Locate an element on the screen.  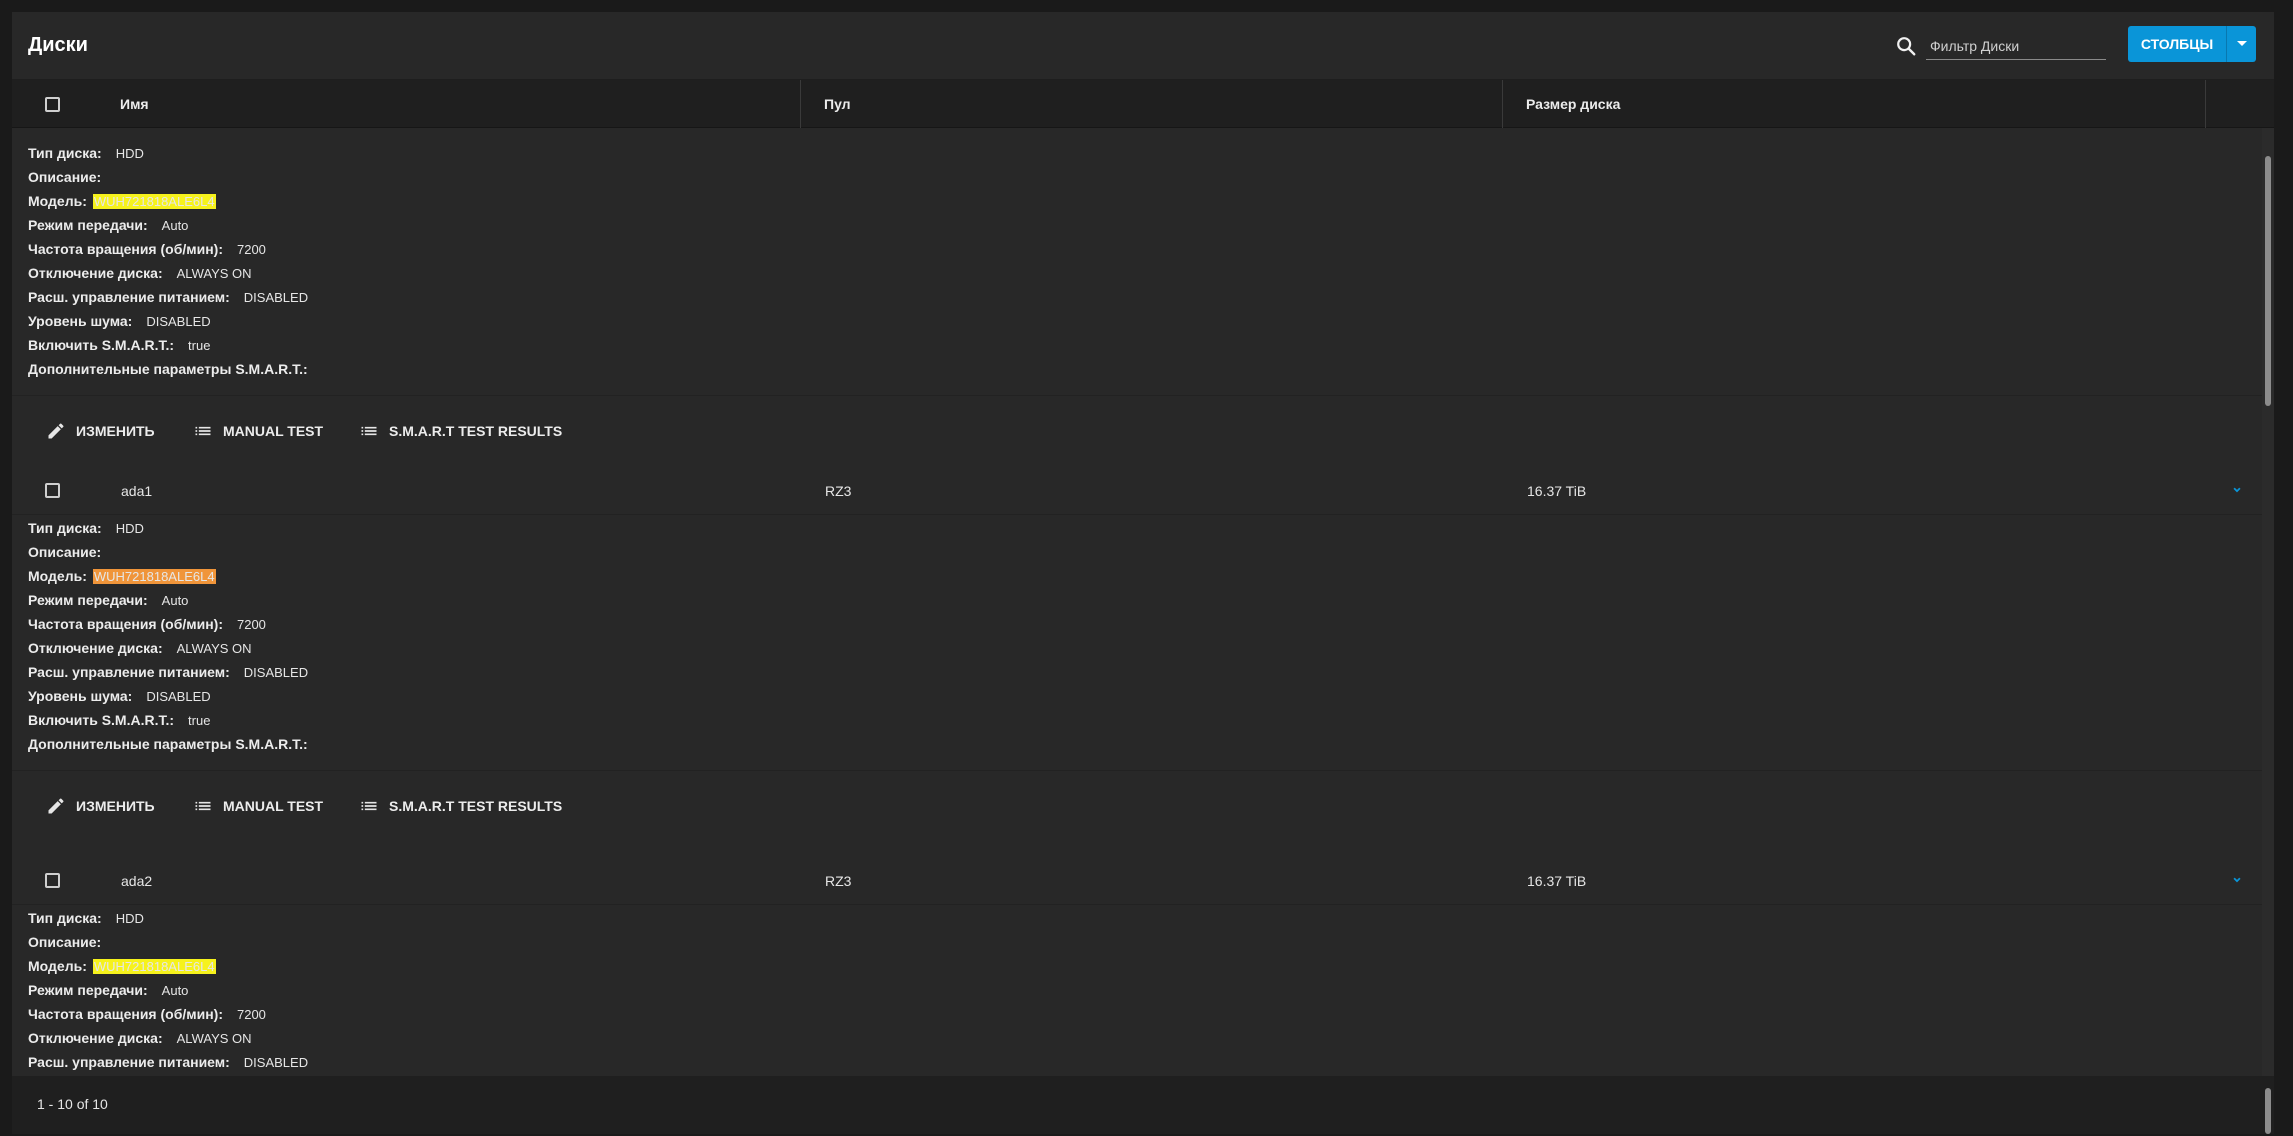
table-header: Имя Пул Размер диска is located at coordinates (1143, 104).